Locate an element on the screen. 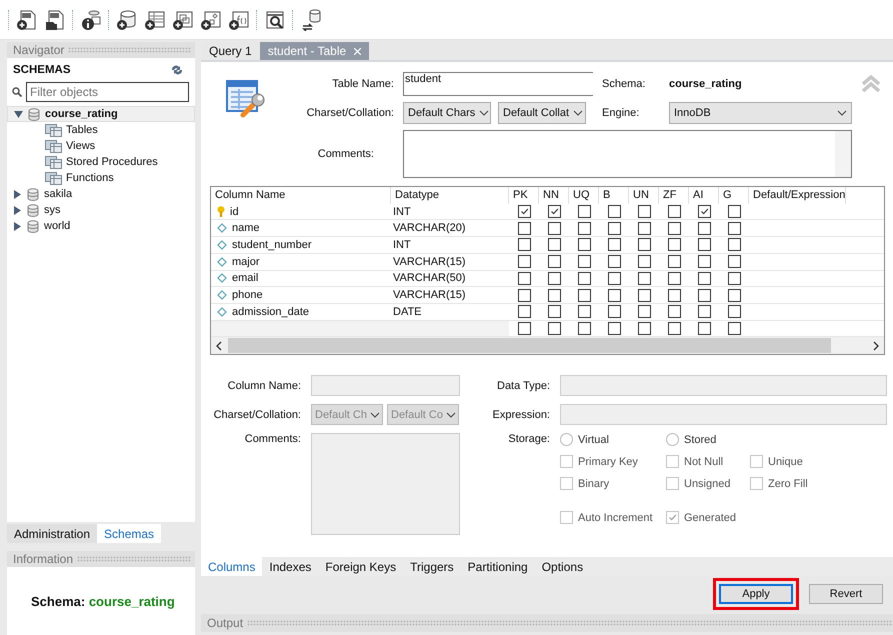  schema-name: sys is located at coordinates (52, 210).